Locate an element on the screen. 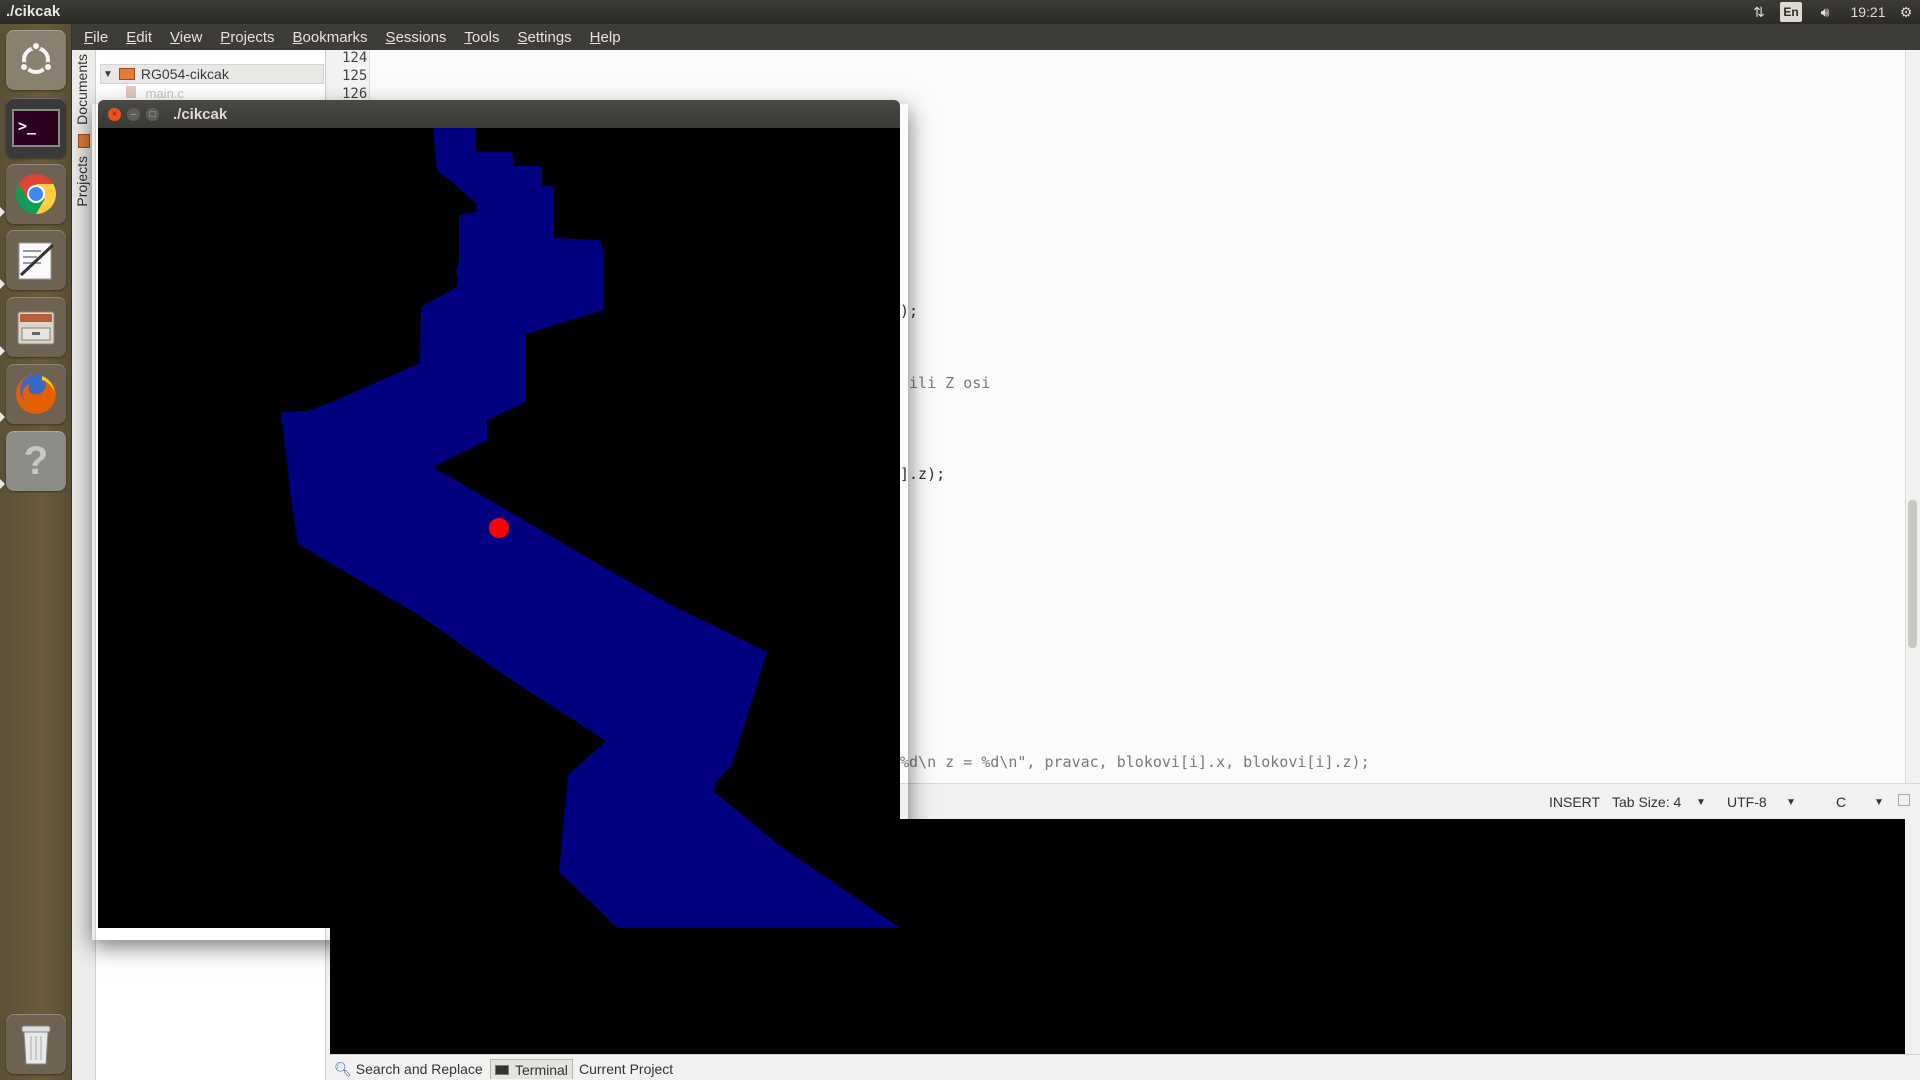 The width and height of the screenshot is (1920, 1080). terminal-scrollbar is located at coordinates (1912, 936).